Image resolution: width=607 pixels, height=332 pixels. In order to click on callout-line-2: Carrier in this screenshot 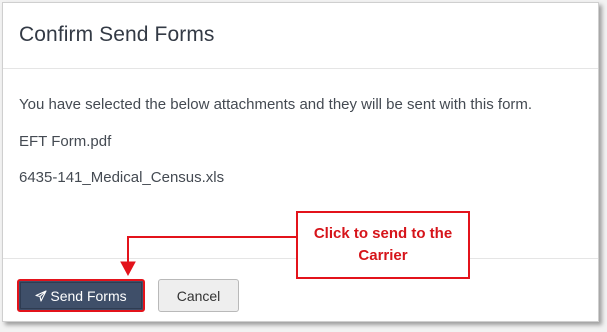, I will do `click(383, 255)`.